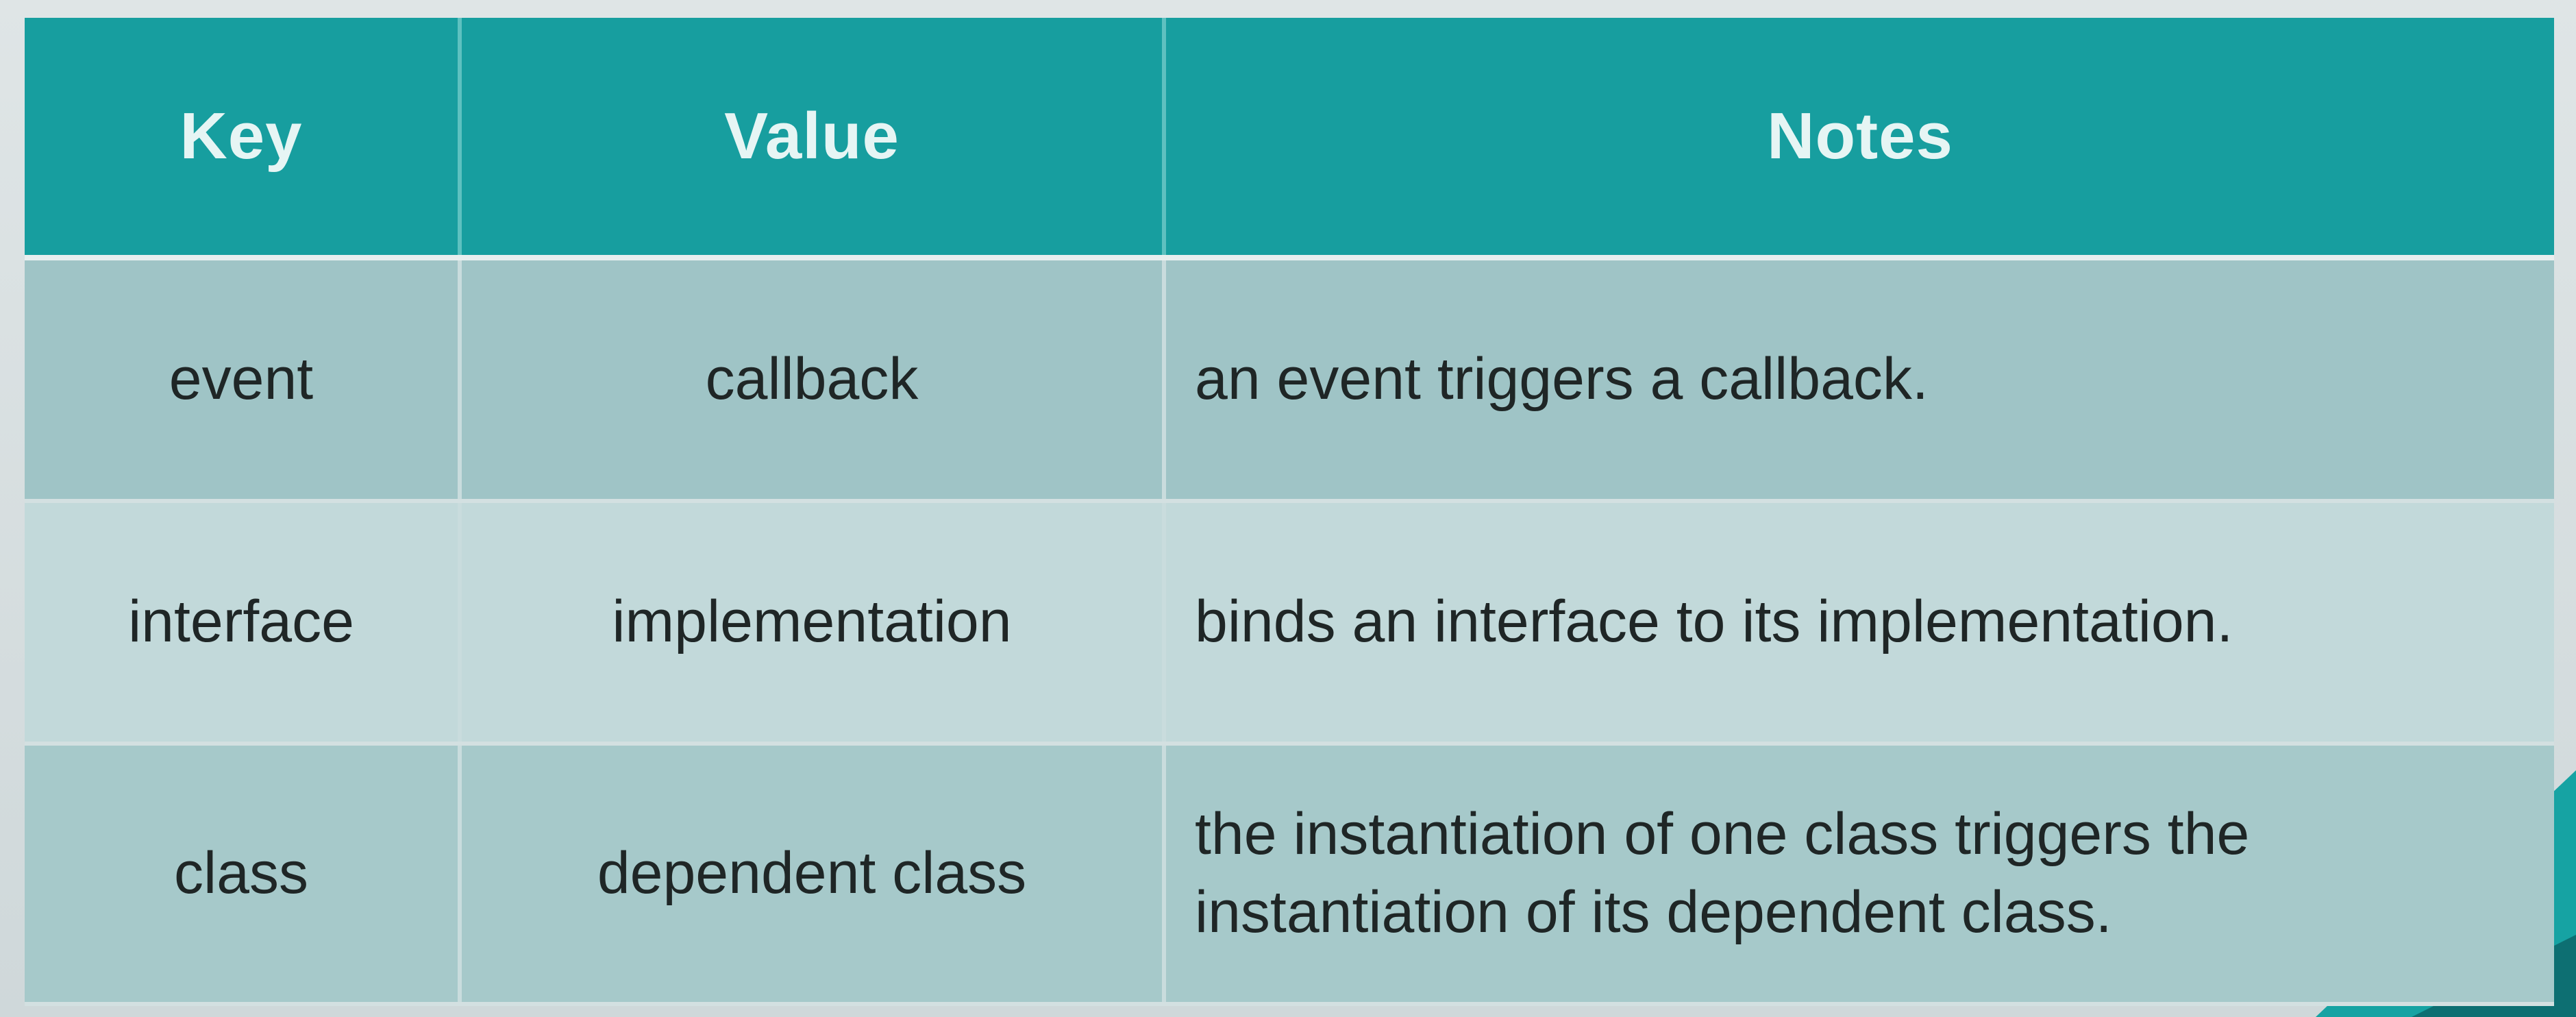 This screenshot has width=2576, height=1017. Describe the element at coordinates (243, 381) in the screenshot. I see `cell-key: event` at that location.